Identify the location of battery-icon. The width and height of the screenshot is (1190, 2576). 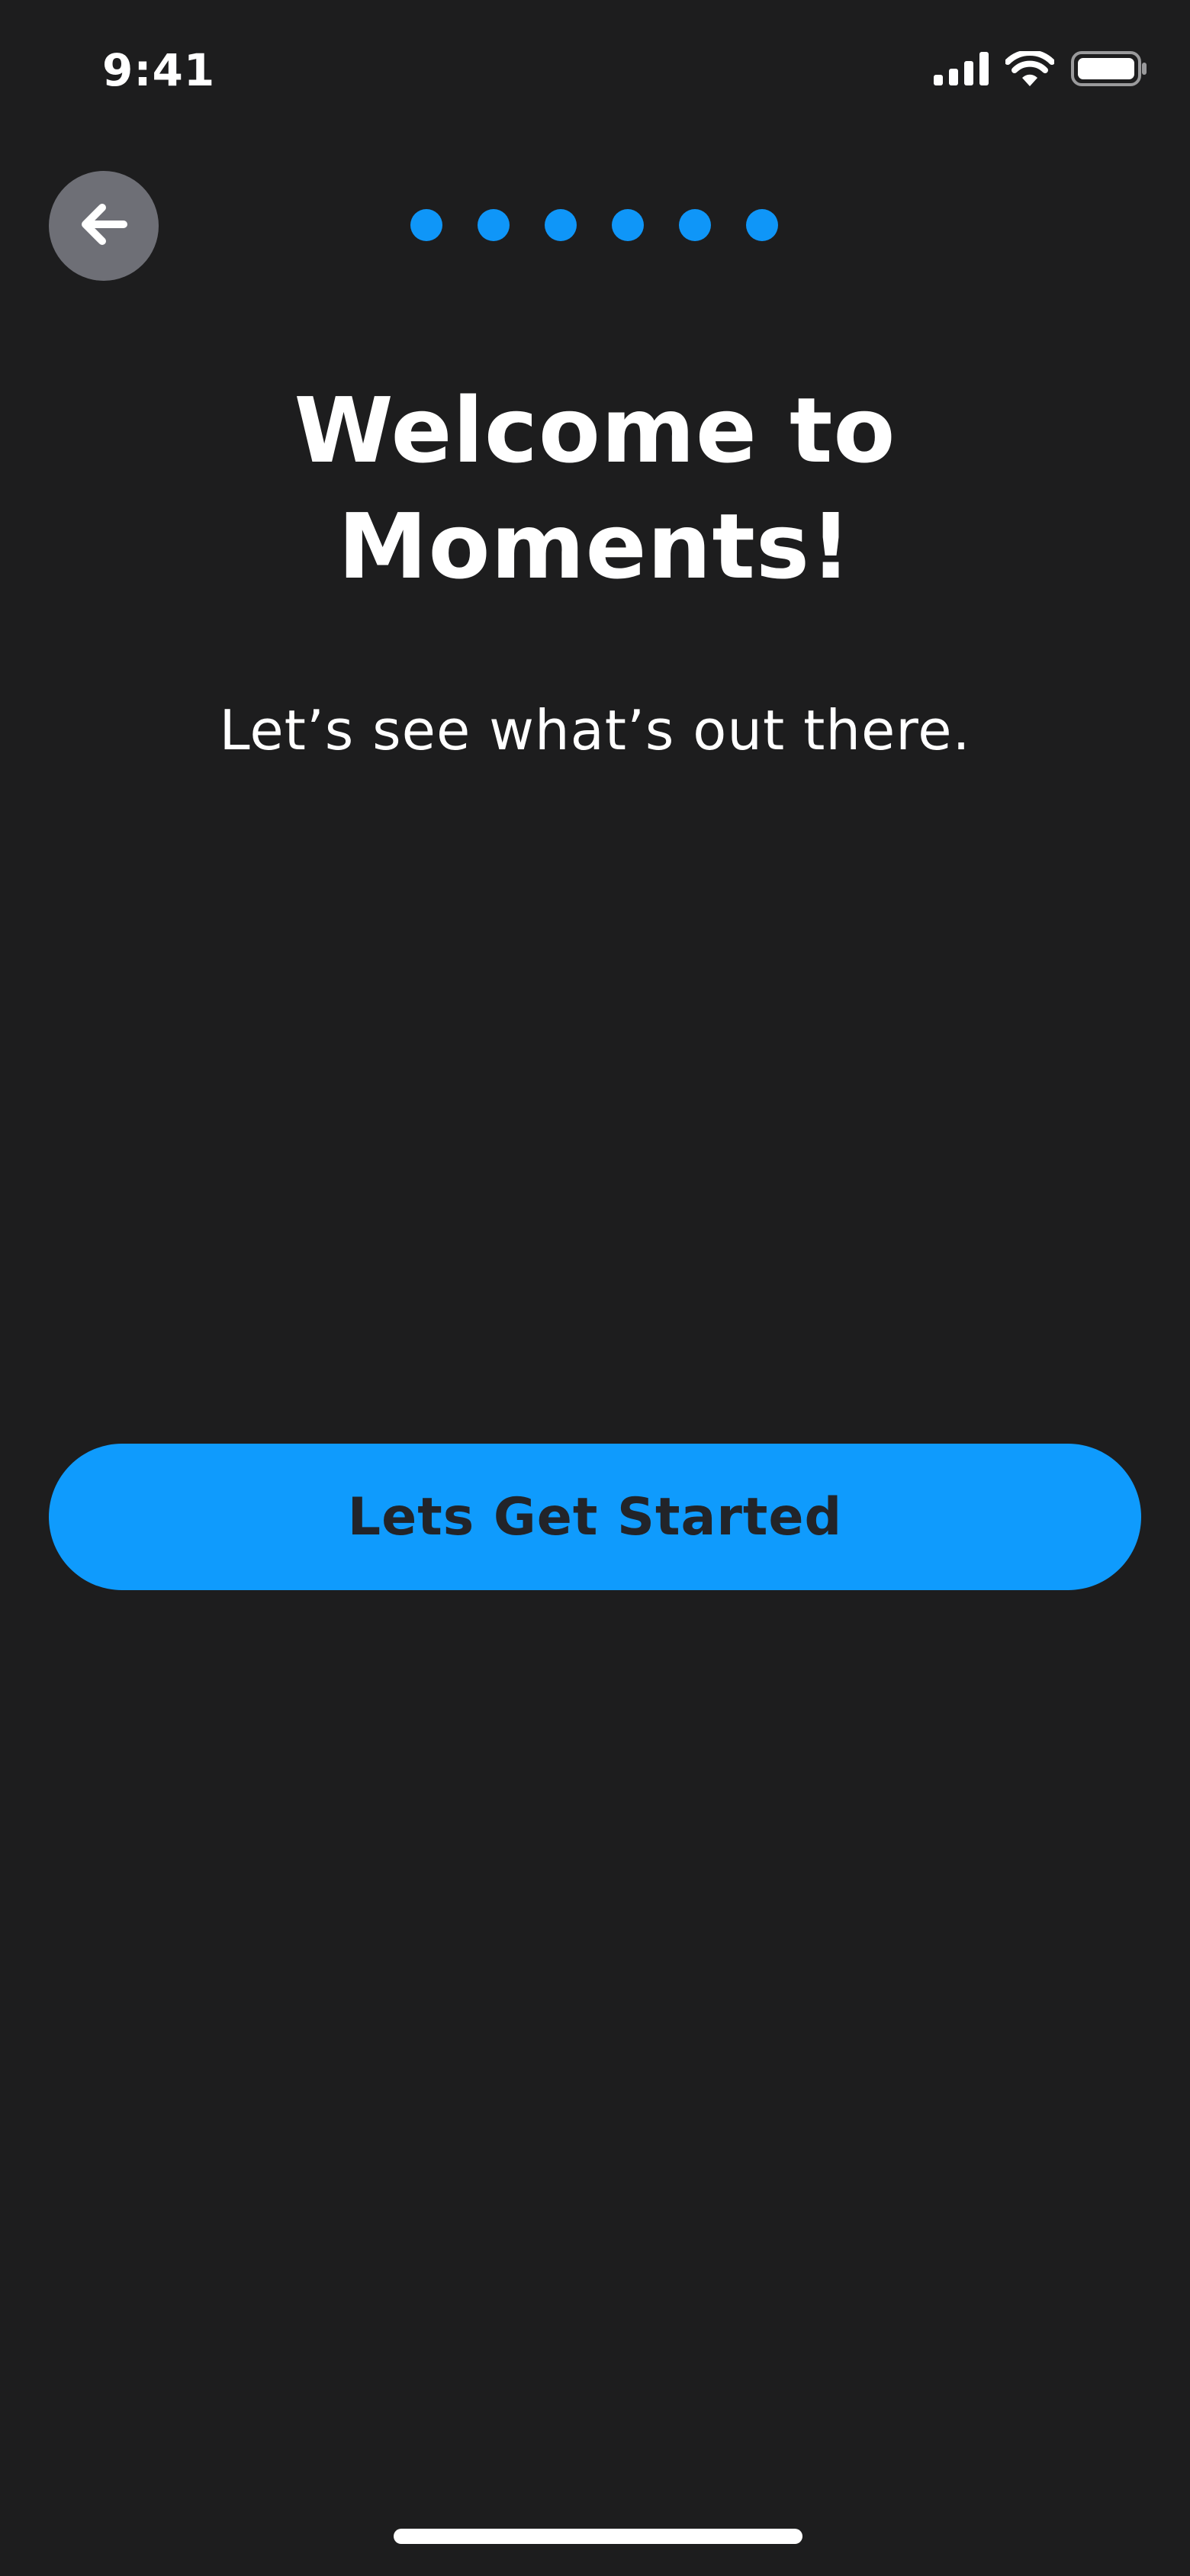
(1109, 70).